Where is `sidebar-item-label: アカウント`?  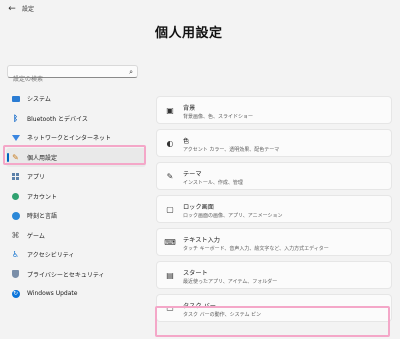
sidebar-item-label: アカウント is located at coordinates (42, 197).